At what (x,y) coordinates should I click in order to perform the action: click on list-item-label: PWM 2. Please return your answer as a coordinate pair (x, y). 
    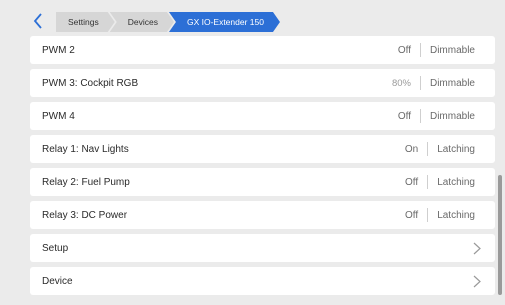
    Looking at the image, I should click on (58, 50).